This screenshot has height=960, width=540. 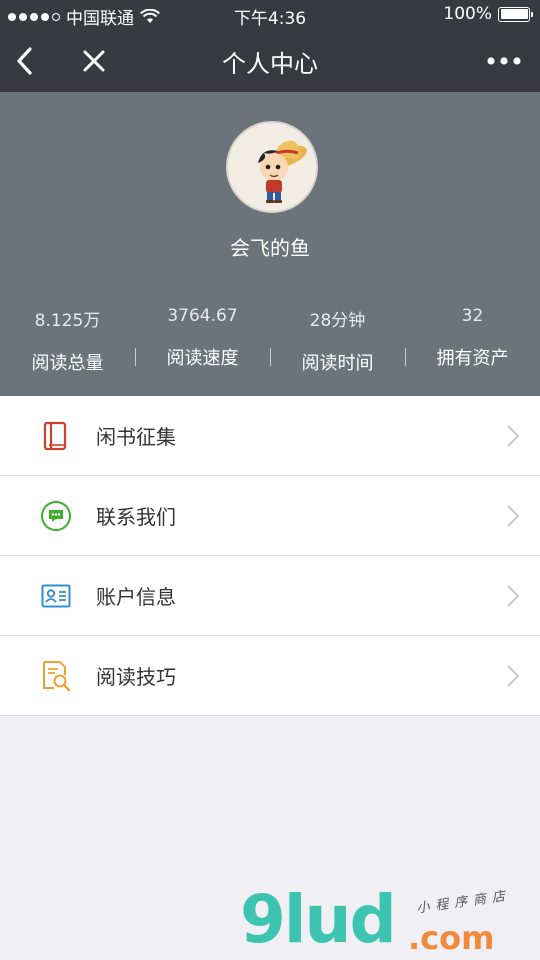 What do you see at coordinates (270, 676) in the screenshot?
I see `menu-item-reading-tips: 阅读技巧` at bounding box center [270, 676].